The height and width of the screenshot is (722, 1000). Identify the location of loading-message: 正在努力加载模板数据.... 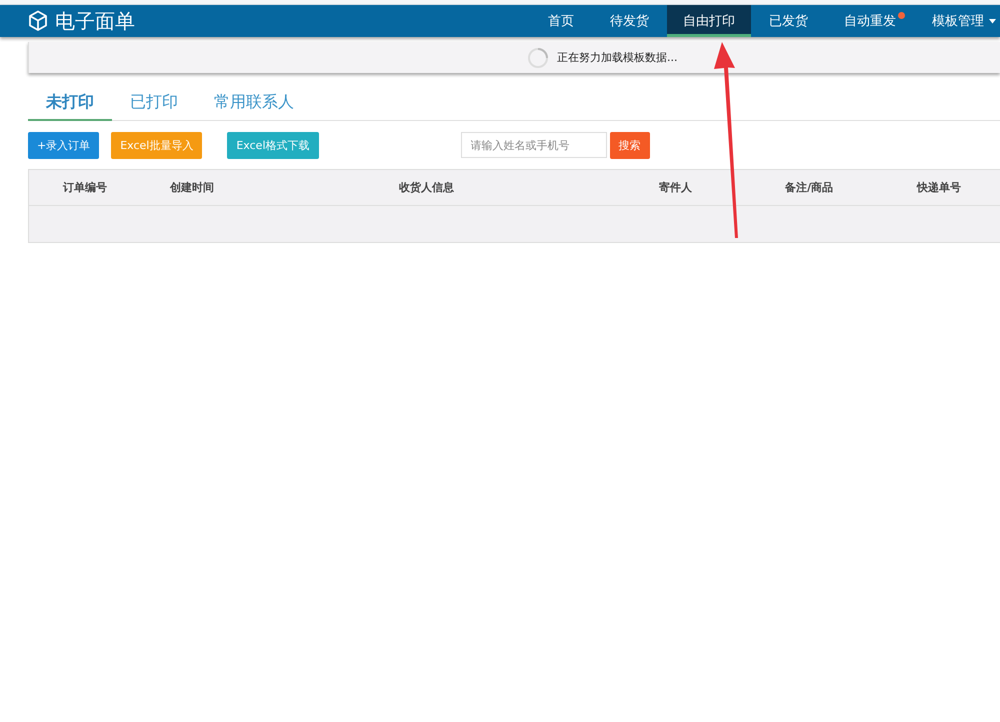
(617, 57).